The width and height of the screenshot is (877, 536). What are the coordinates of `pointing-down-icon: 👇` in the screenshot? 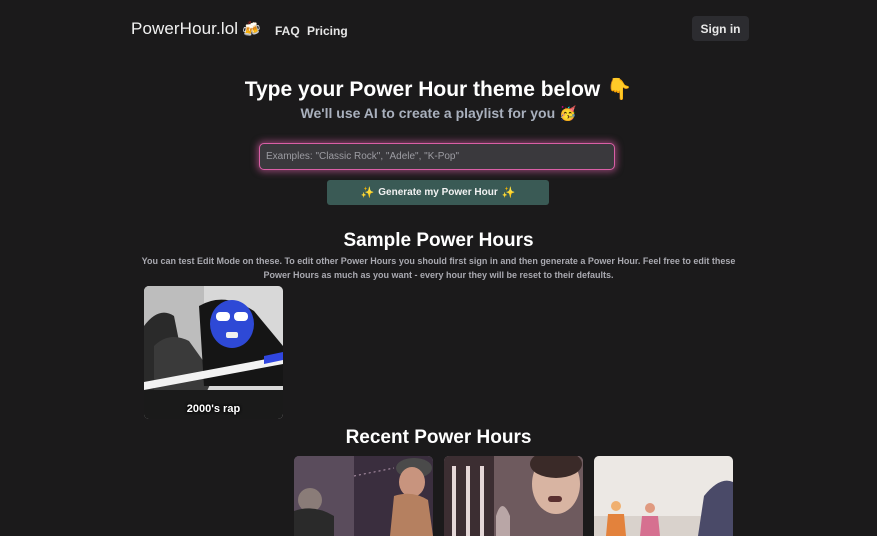 It's located at (619, 89).